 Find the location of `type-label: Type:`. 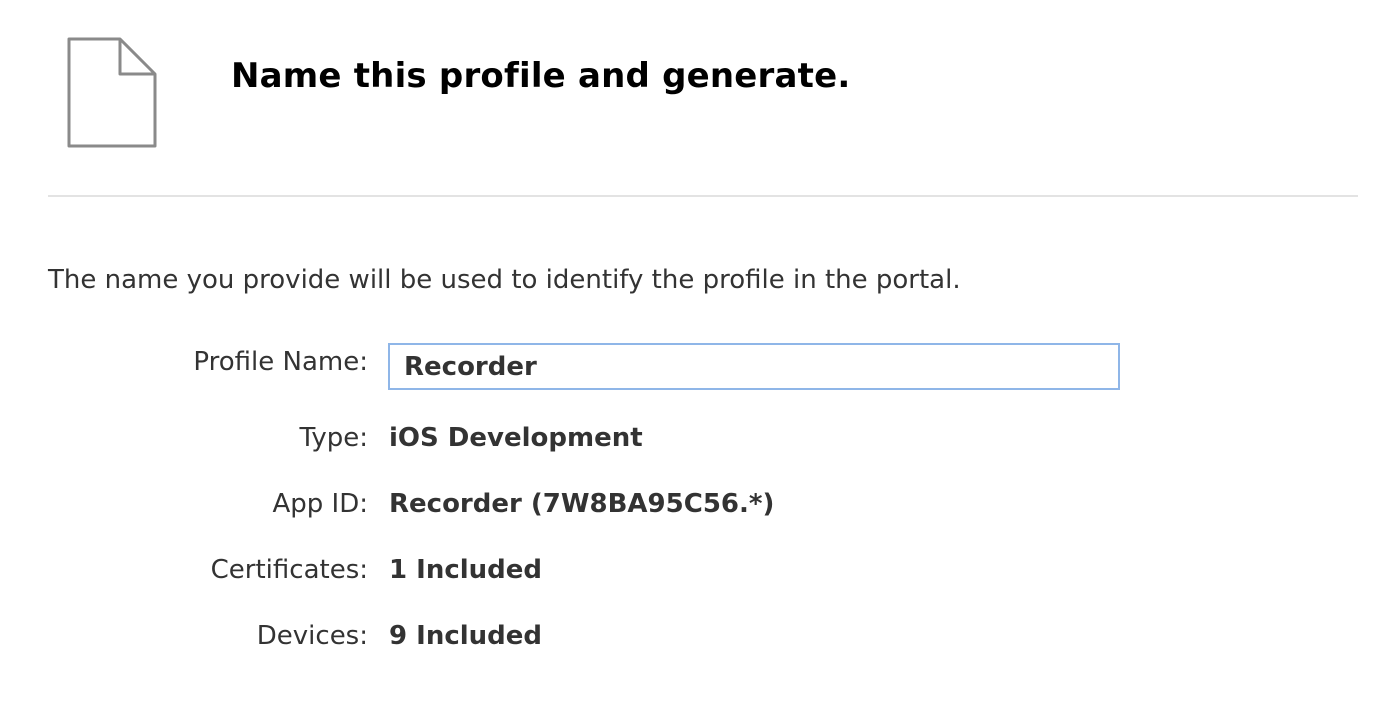

type-label: Type: is located at coordinates (333, 438).